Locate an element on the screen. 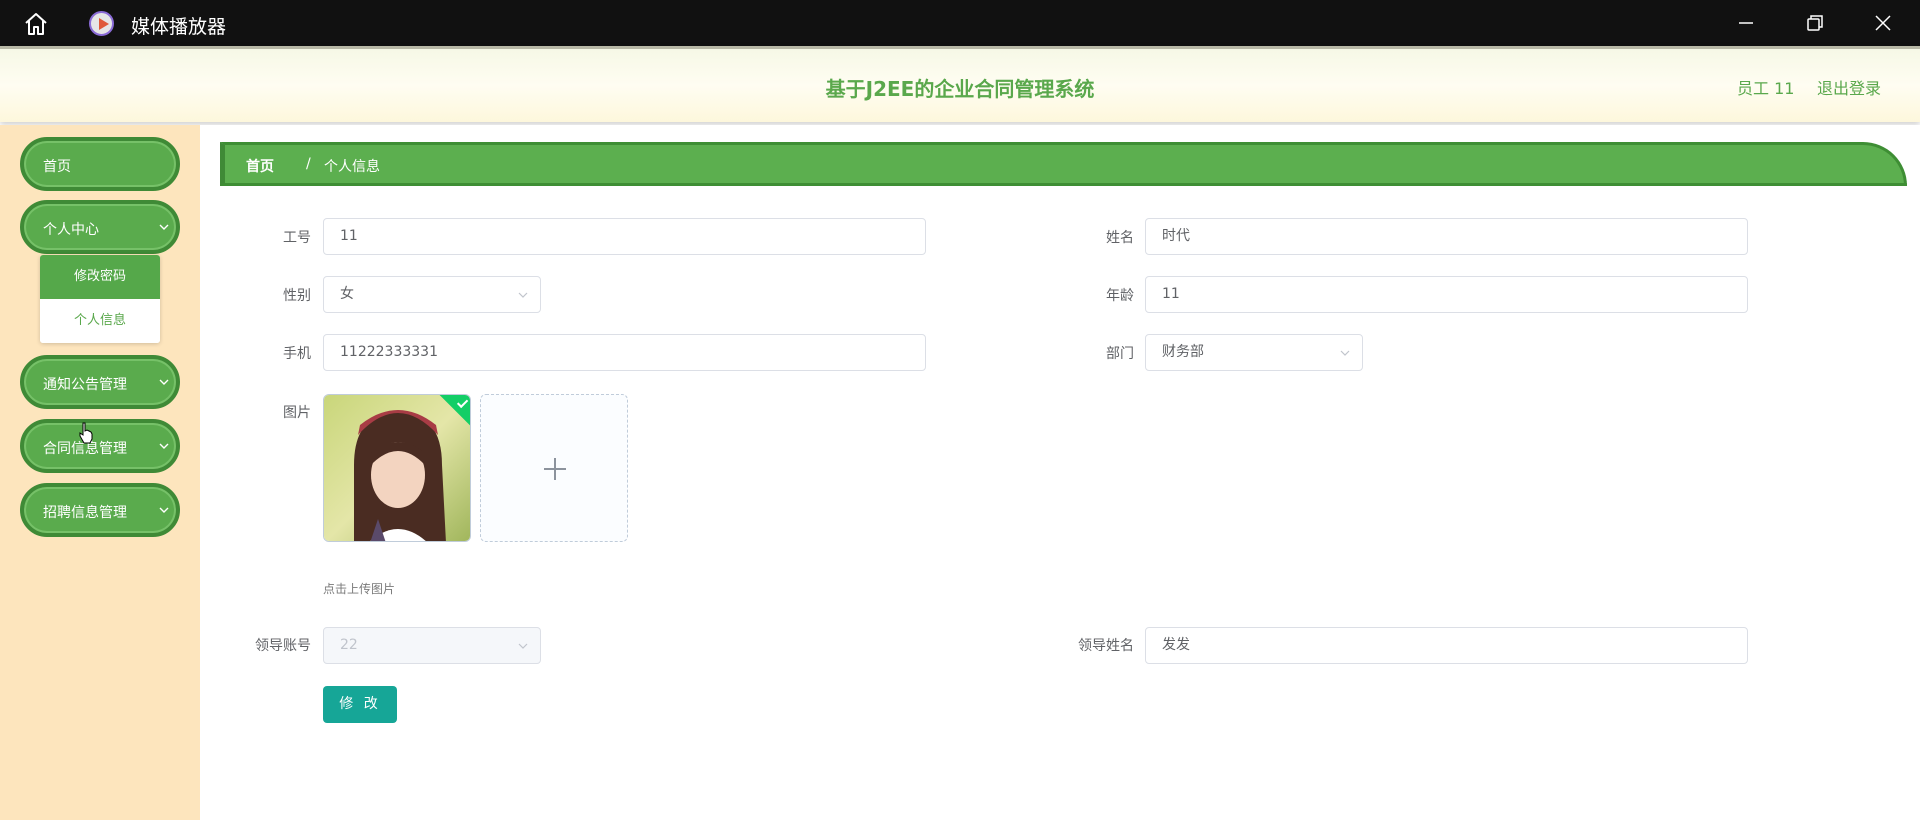 The height and width of the screenshot is (820, 1920). mouse-cursor-icon is located at coordinates (86, 433).